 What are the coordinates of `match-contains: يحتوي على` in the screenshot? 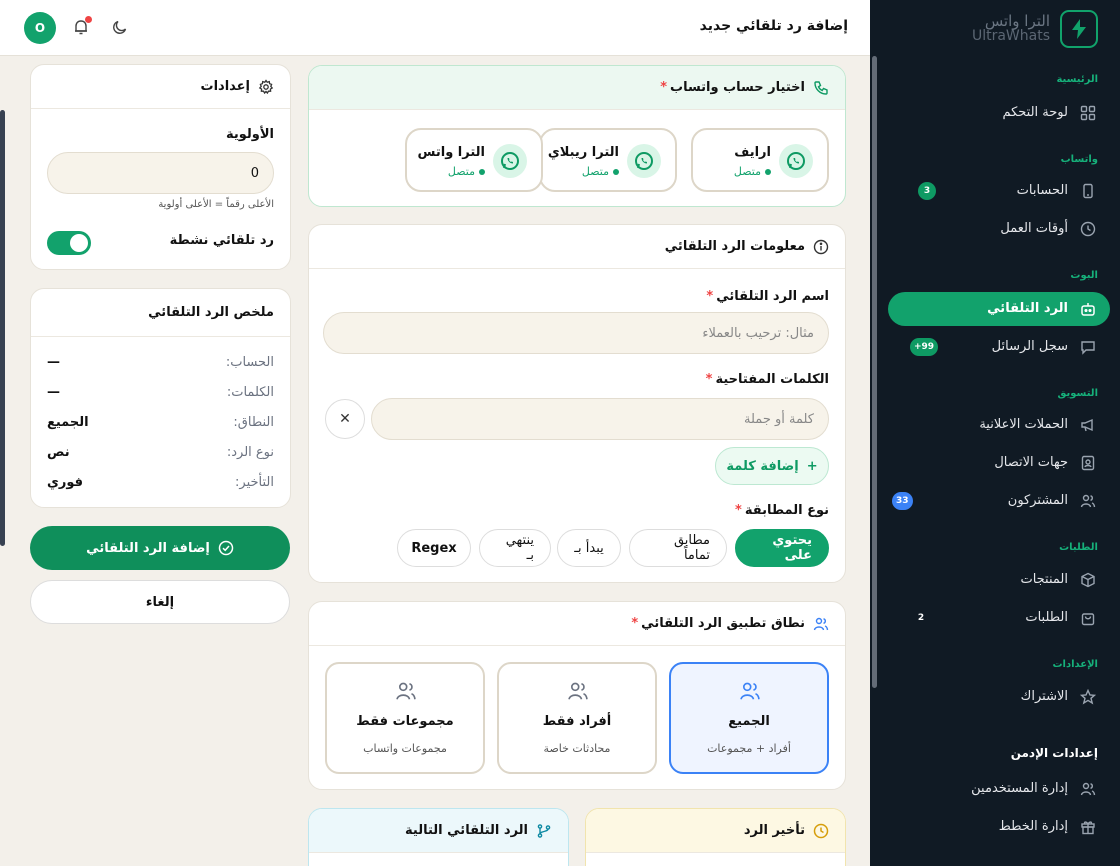 It's located at (782, 548).